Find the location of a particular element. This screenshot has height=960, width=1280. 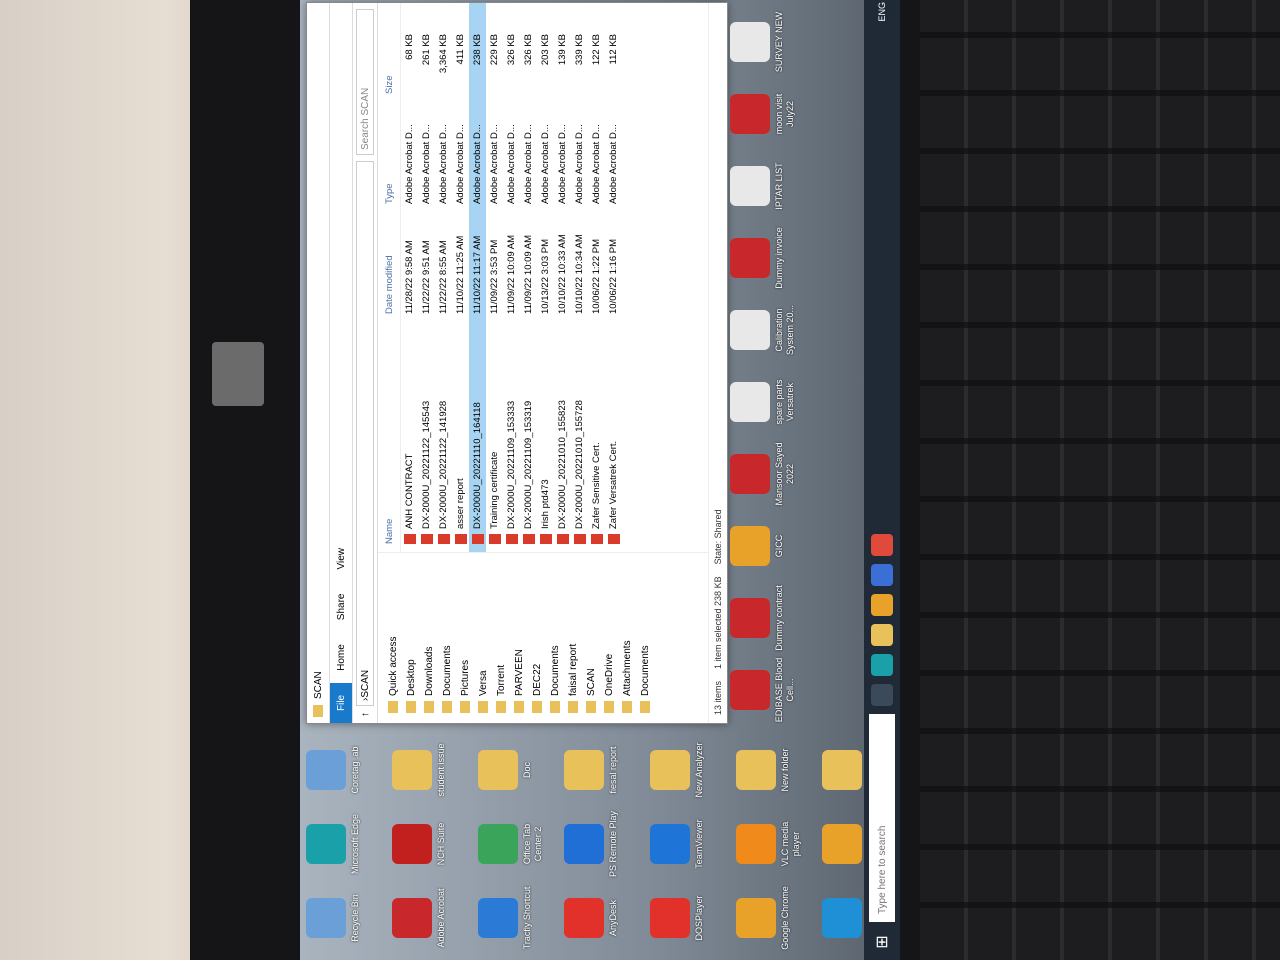

file-explorer-icon is located at coordinates (882, 635).